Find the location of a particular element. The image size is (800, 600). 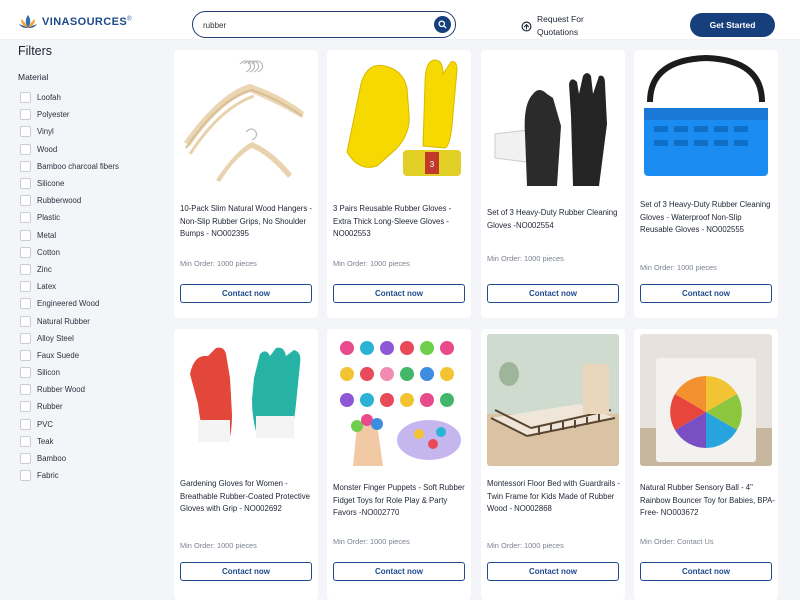

material-filter-item: Metal is located at coordinates (69, 235).